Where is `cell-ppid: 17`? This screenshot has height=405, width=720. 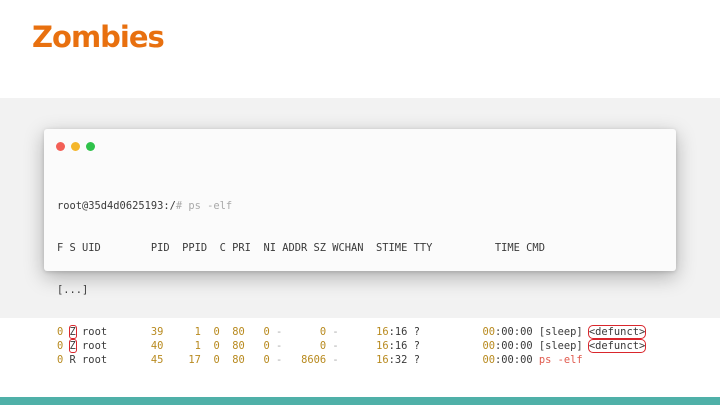 cell-ppid: 17 is located at coordinates (182, 360).